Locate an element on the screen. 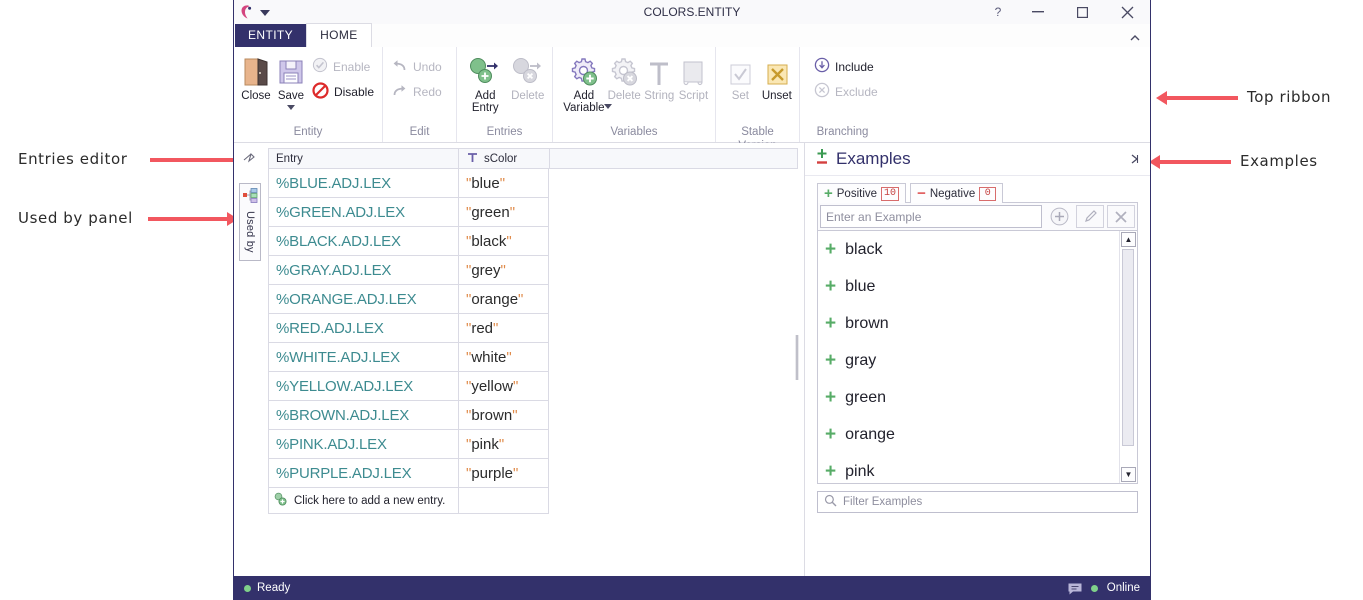 The height and width of the screenshot is (600, 1363). undo-button: Undo is located at coordinates (416, 66).